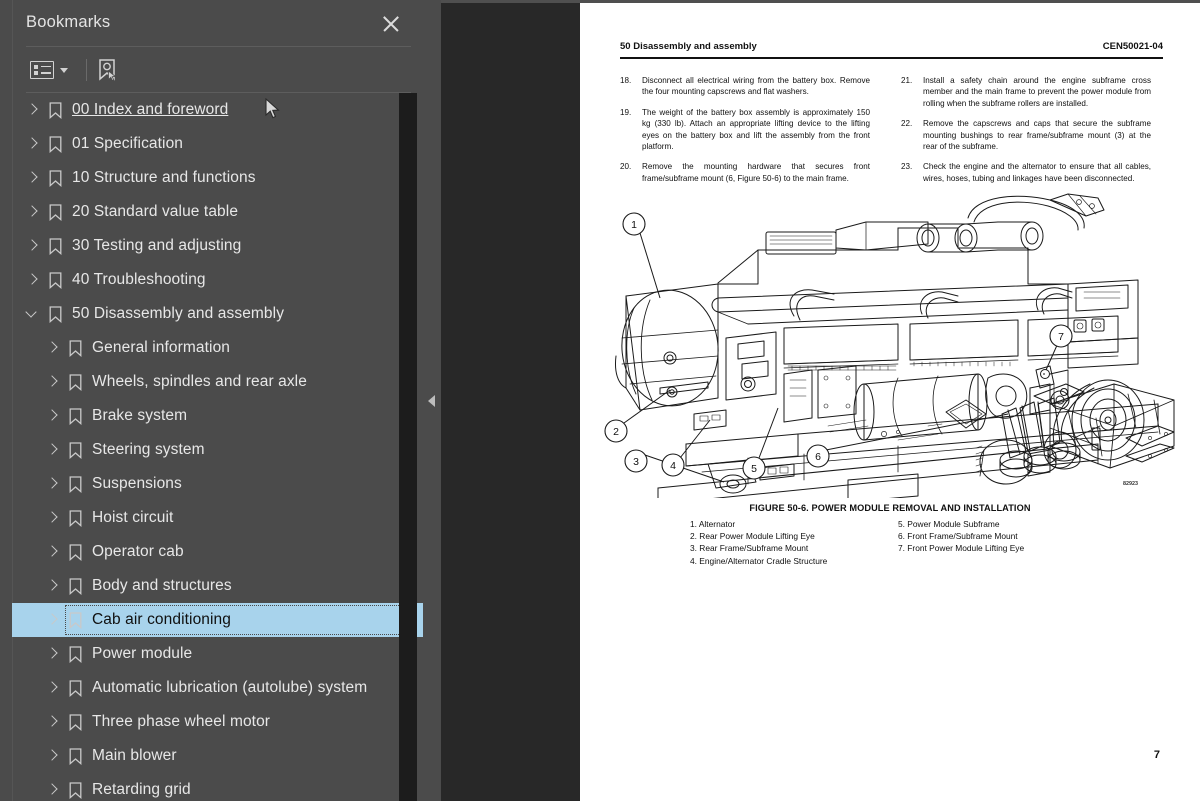 The height and width of the screenshot is (801, 1200). Describe the element at coordinates (217, 144) in the screenshot. I see `bookmark-item: 01 Specification` at that location.